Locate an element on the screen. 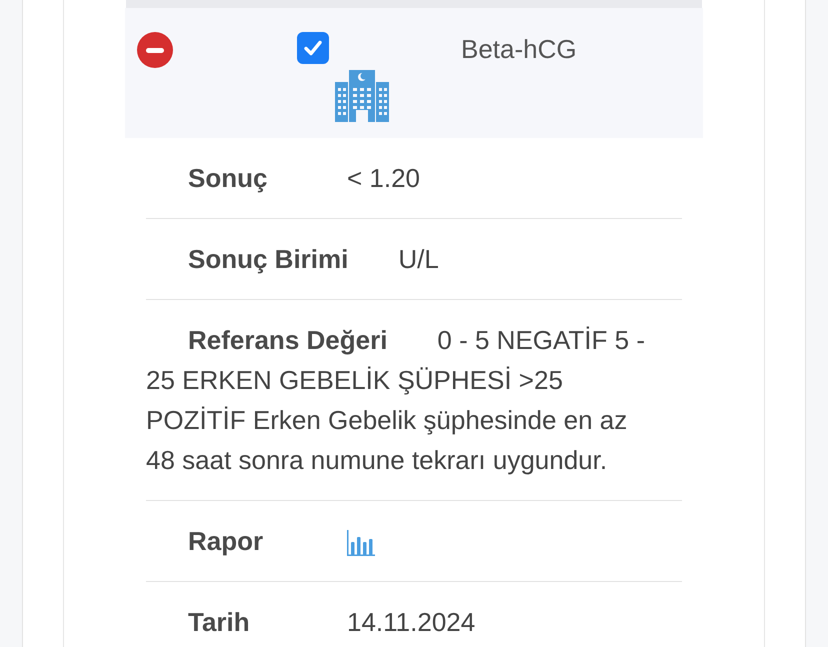 Image resolution: width=828 pixels, height=647 pixels. field-label: Rapor is located at coordinates (226, 541).